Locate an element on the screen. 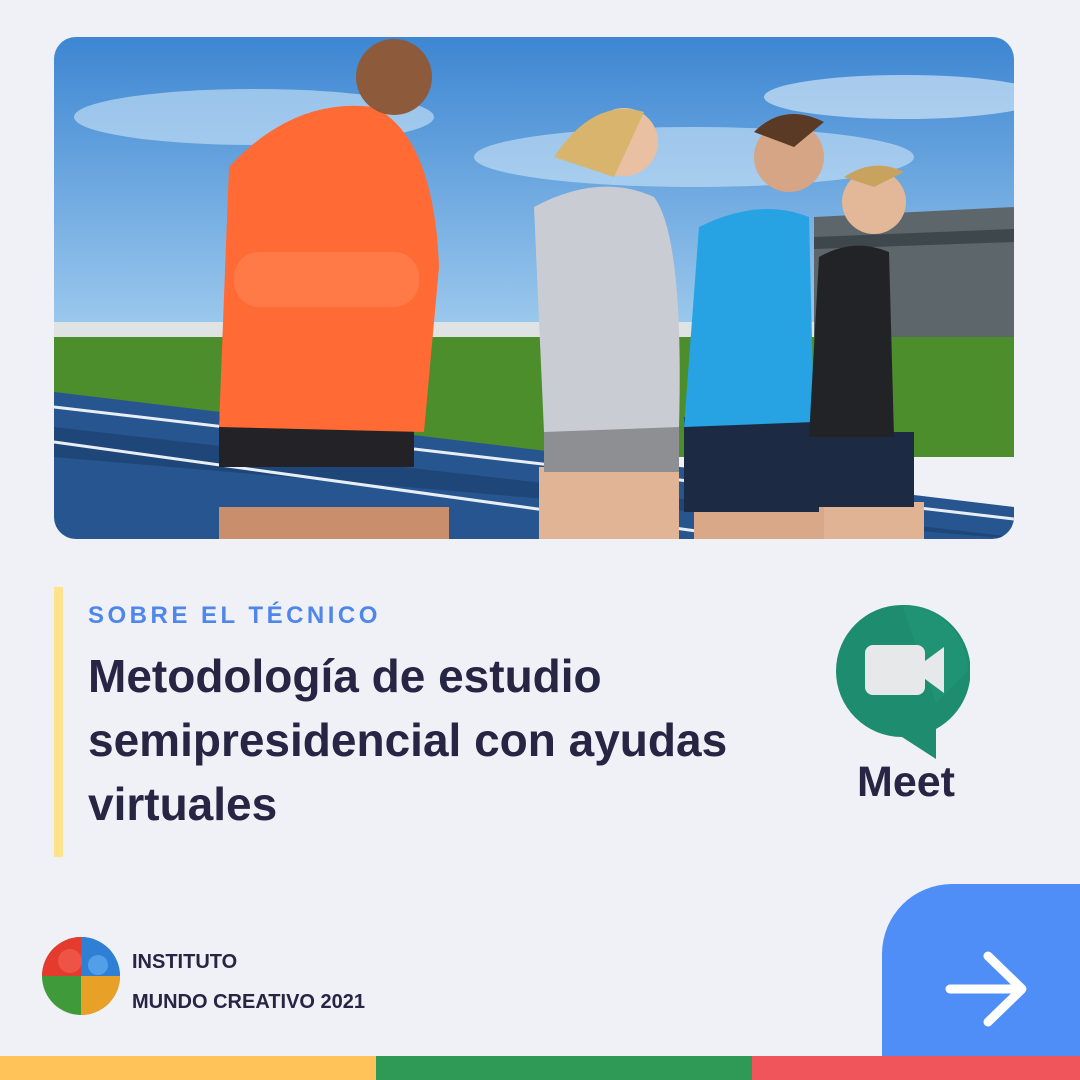  stripe-yellow is located at coordinates (188, 1068).